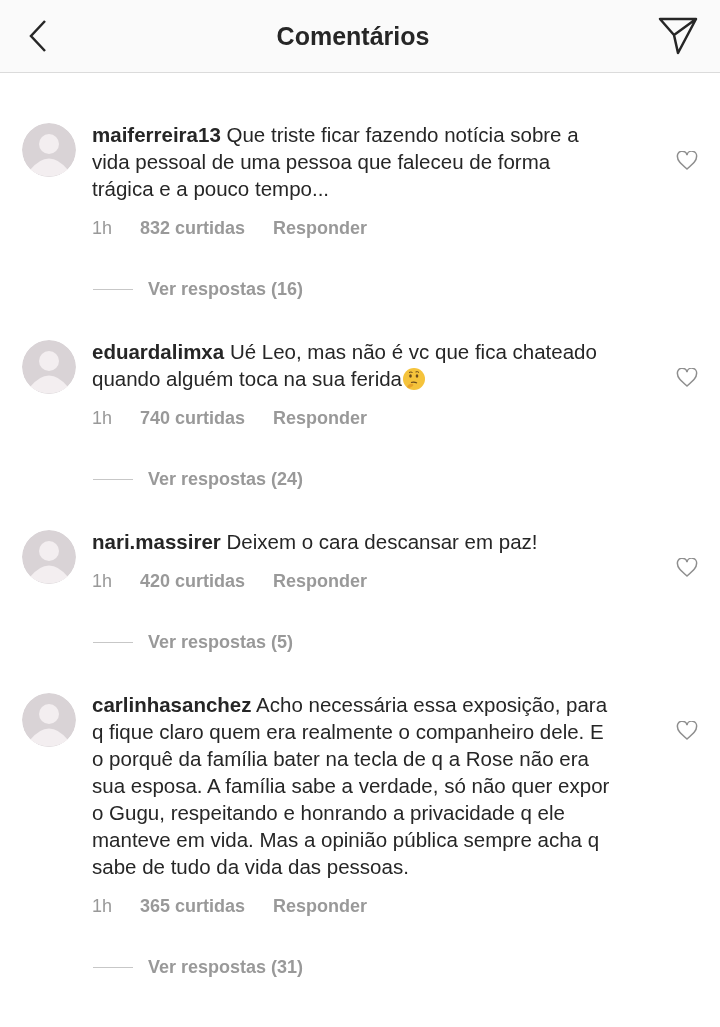  I want to click on likes-link: 832 curtidas, so click(193, 228).